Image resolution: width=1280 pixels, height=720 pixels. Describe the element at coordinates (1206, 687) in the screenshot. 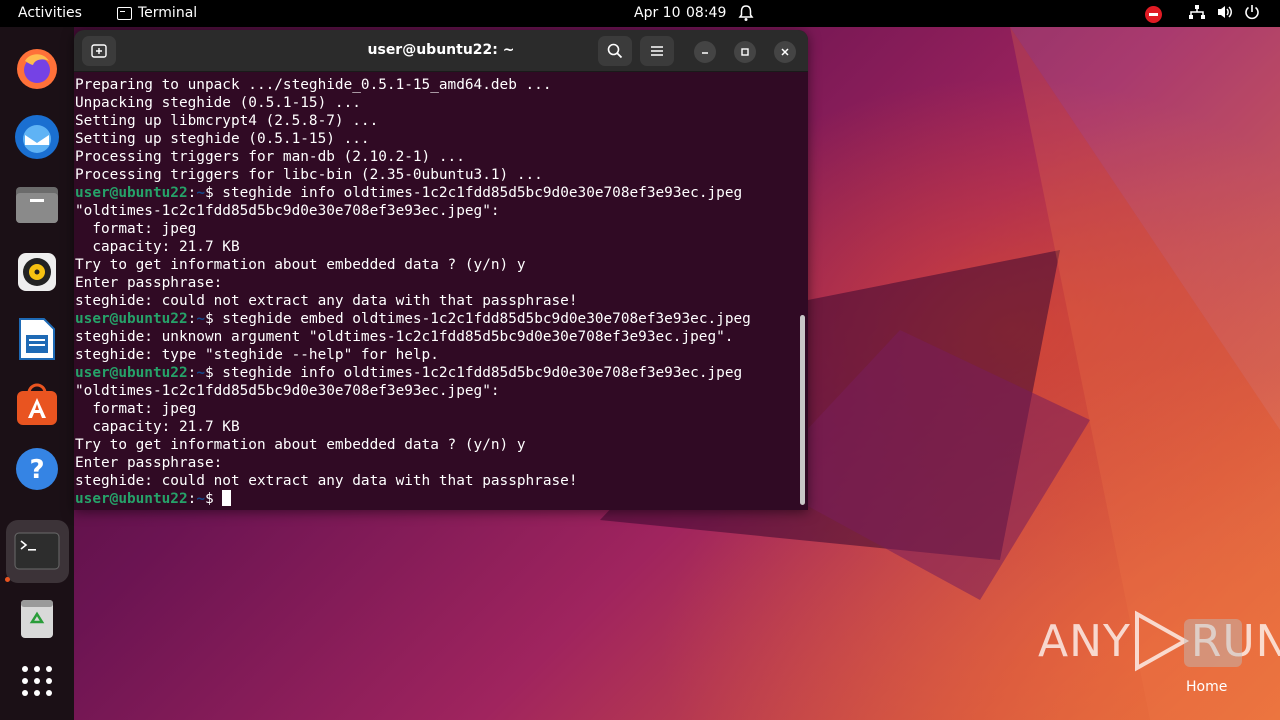

I see `home-folder-label: Home` at that location.